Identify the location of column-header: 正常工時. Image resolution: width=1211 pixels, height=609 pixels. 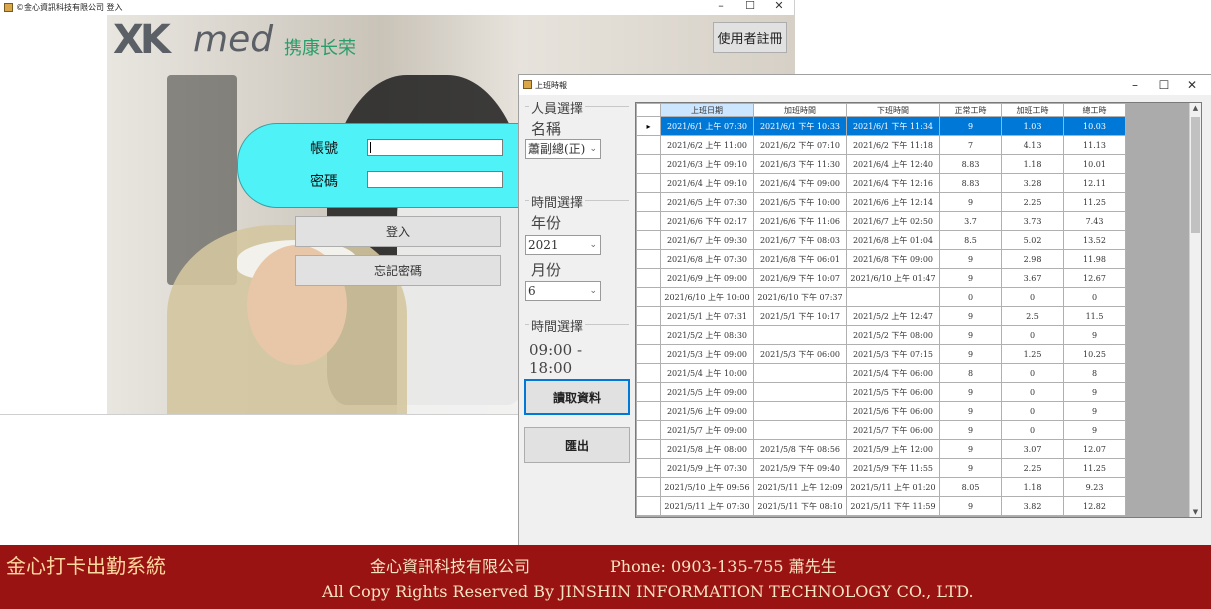
(970, 110).